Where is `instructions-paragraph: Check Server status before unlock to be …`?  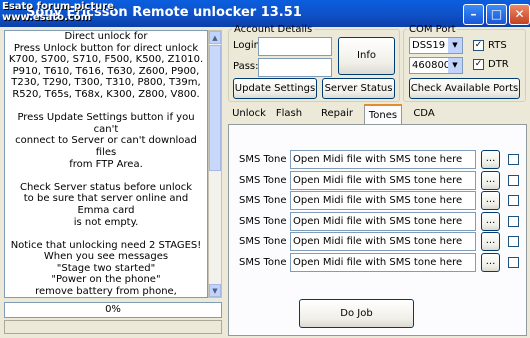 instructions-paragraph: Check Server status before unlock to be … is located at coordinates (106, 204).